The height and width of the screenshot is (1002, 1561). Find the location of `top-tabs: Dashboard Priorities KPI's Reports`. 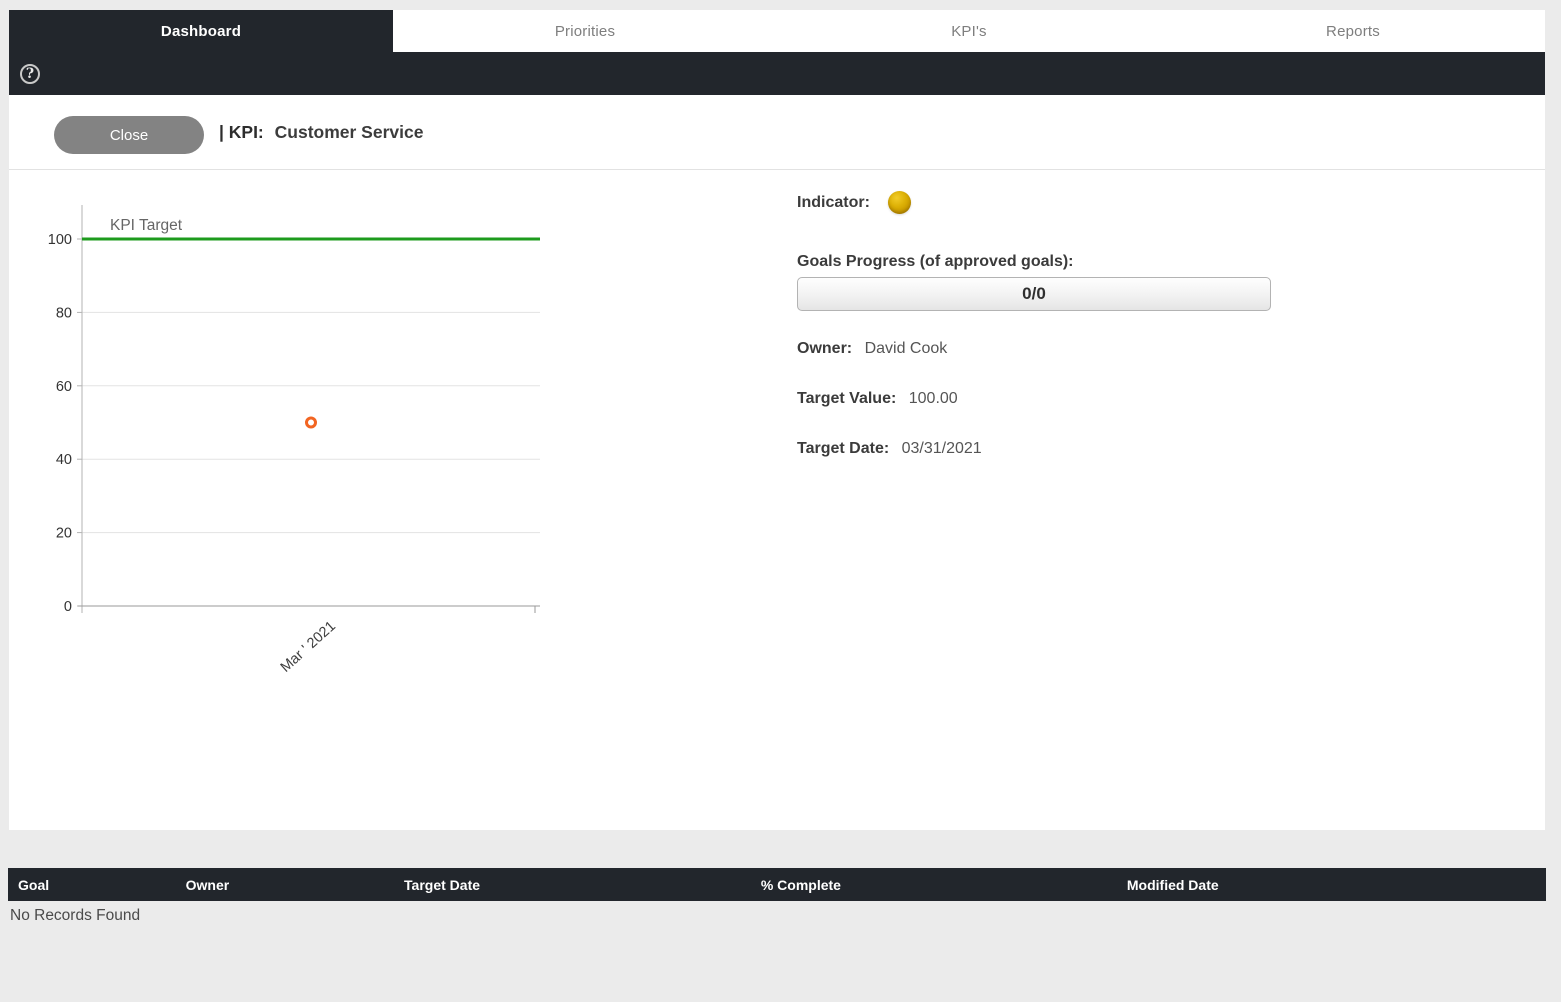

top-tabs: Dashboard Priorities KPI's Reports is located at coordinates (777, 31).